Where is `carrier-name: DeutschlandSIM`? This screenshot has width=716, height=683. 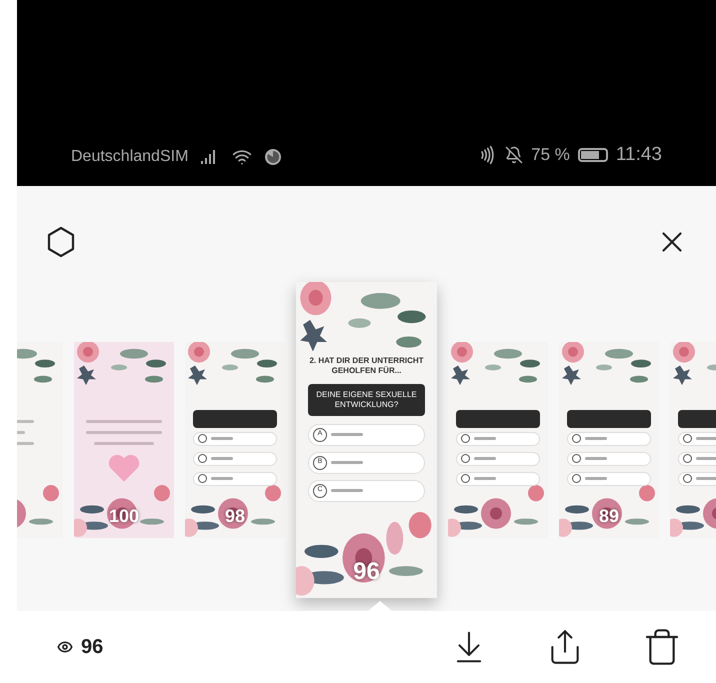 carrier-name: DeutschlandSIM is located at coordinates (129, 157).